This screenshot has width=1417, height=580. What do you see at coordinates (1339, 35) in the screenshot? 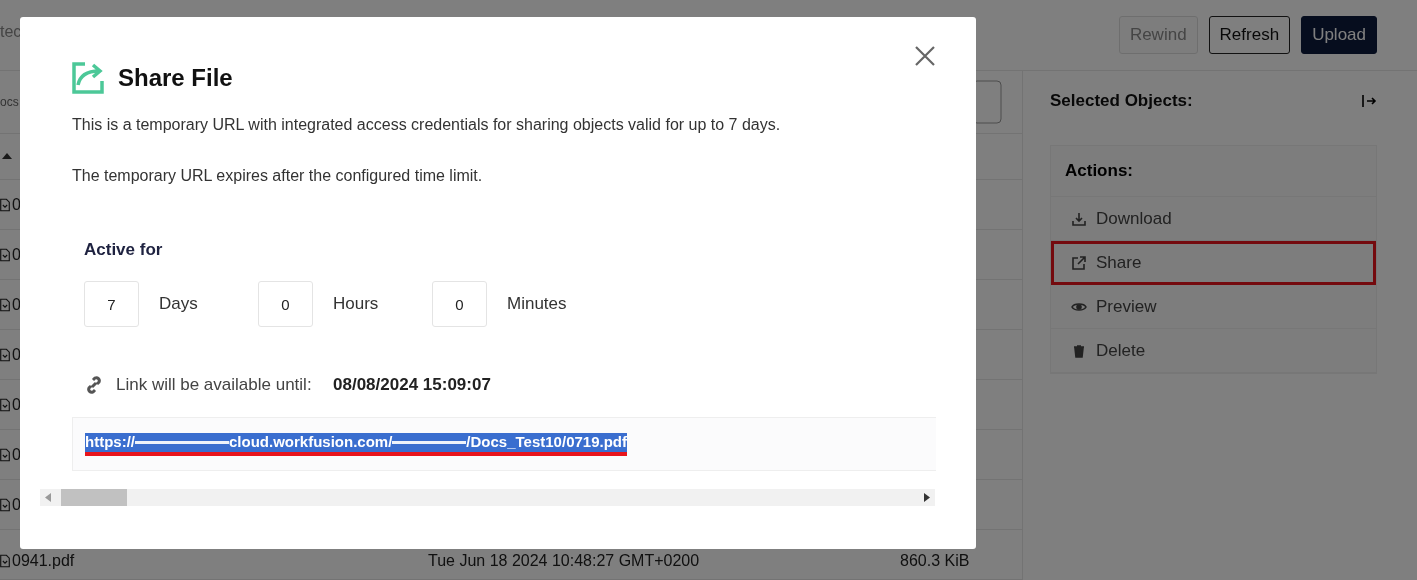
I see `toolbar-button: Upload` at bounding box center [1339, 35].